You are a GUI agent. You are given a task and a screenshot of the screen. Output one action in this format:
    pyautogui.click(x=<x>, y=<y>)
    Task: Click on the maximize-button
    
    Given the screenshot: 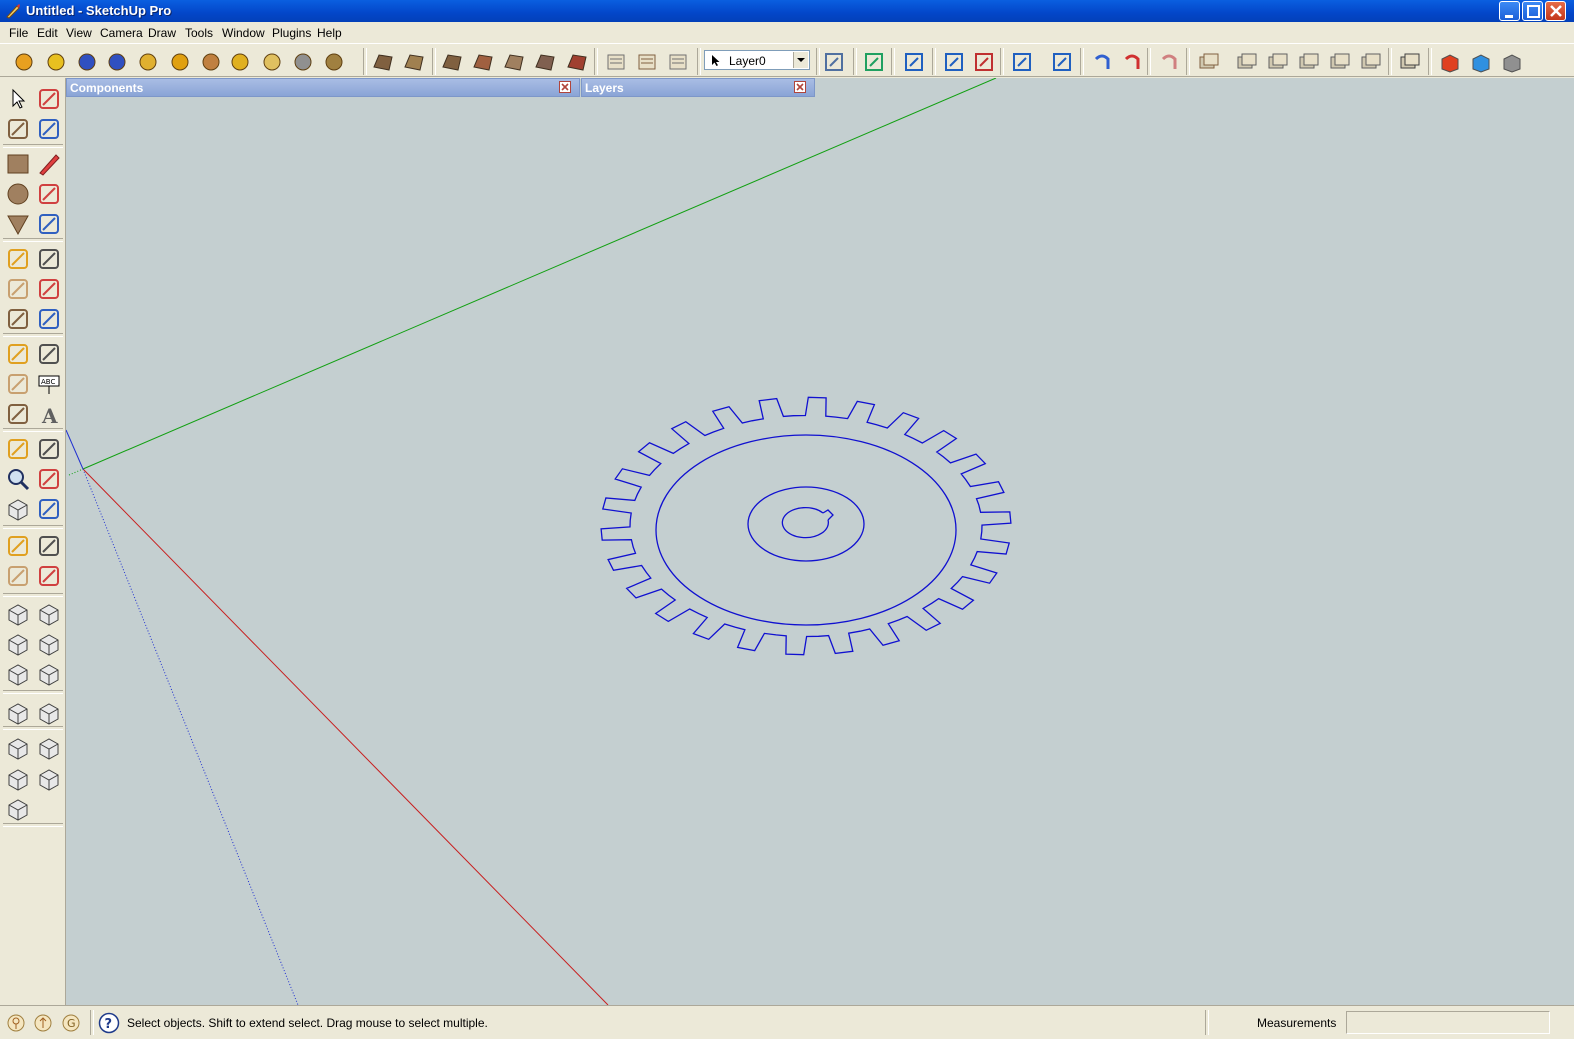 What is the action you would take?
    pyautogui.click(x=1532, y=11)
    